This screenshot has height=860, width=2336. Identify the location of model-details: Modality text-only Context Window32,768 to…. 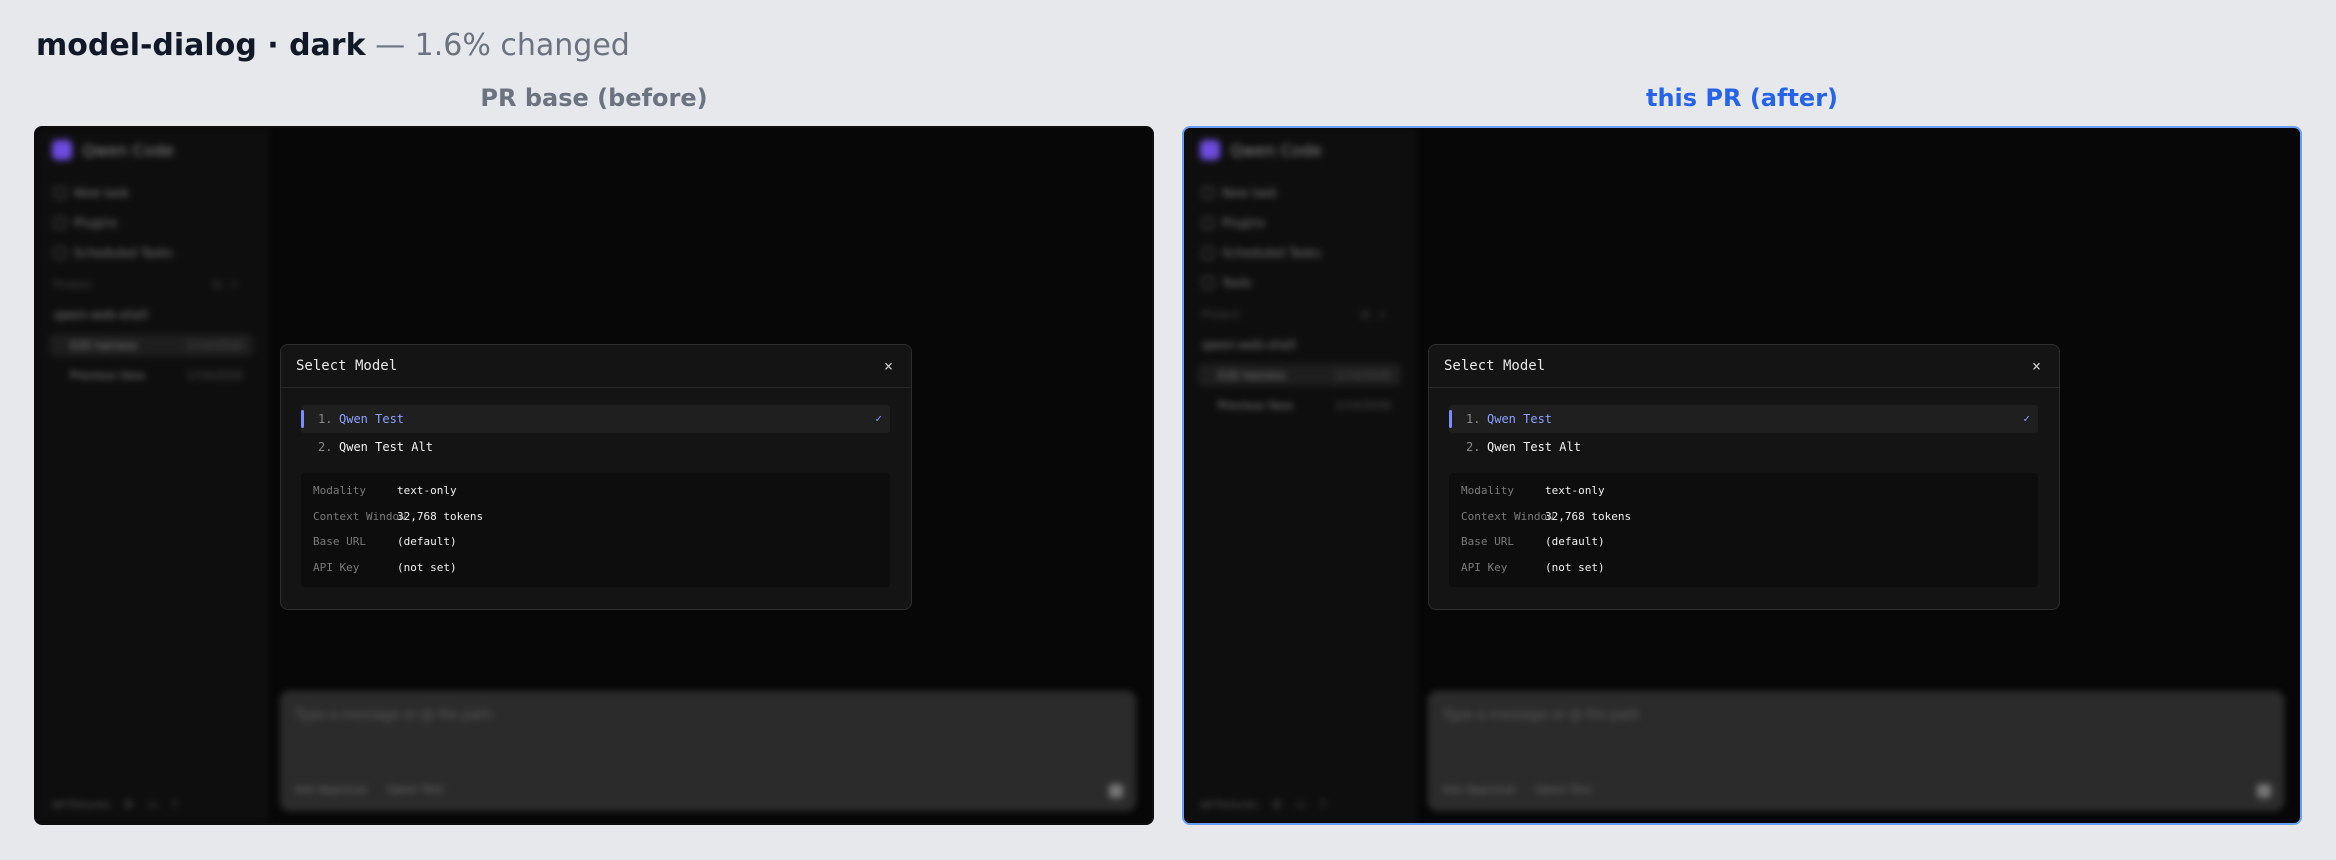
(1743, 530).